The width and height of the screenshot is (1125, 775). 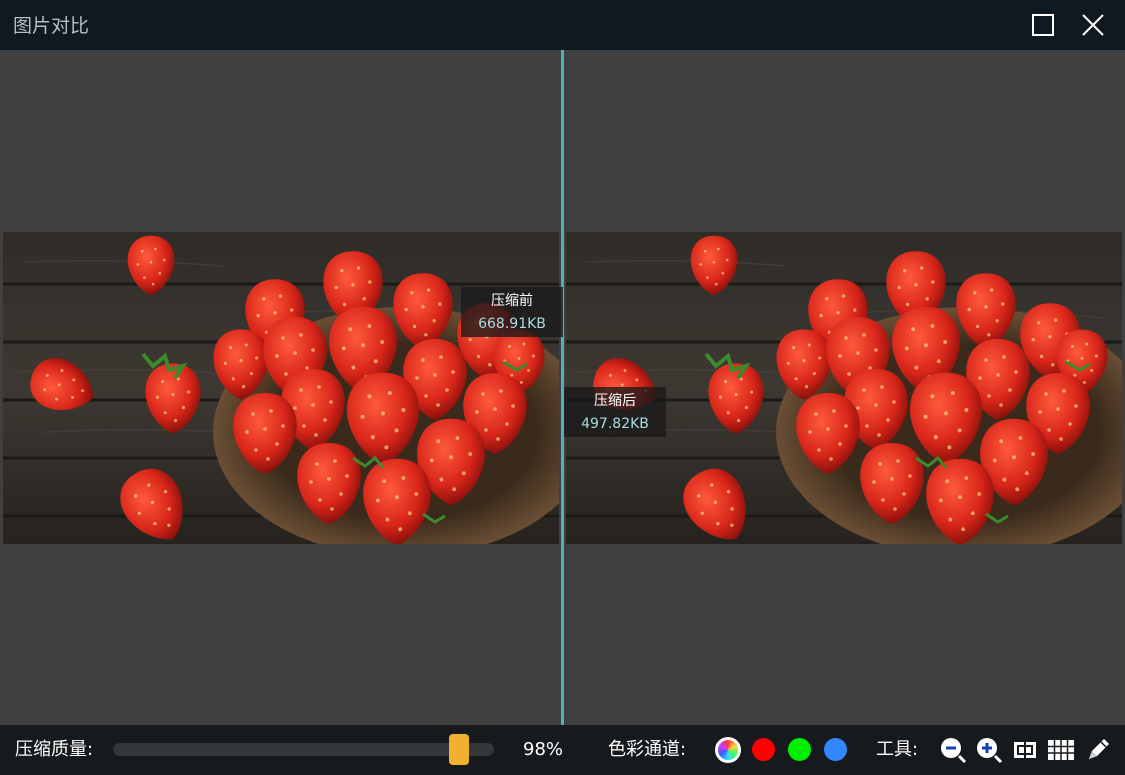 What do you see at coordinates (615, 412) in the screenshot?
I see `after-info-badge: 压缩后 497.82KB` at bounding box center [615, 412].